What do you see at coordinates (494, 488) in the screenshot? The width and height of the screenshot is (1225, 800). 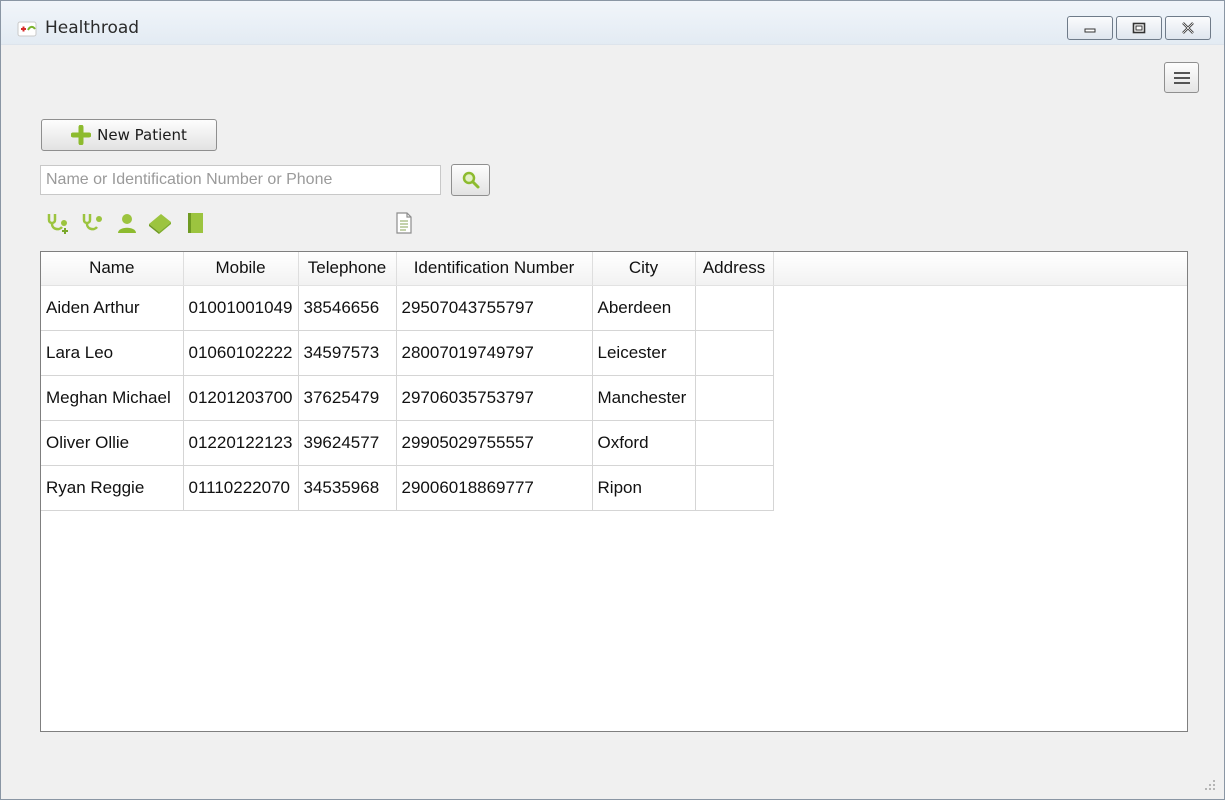 I see `cell-identification-number: 29006018869777` at bounding box center [494, 488].